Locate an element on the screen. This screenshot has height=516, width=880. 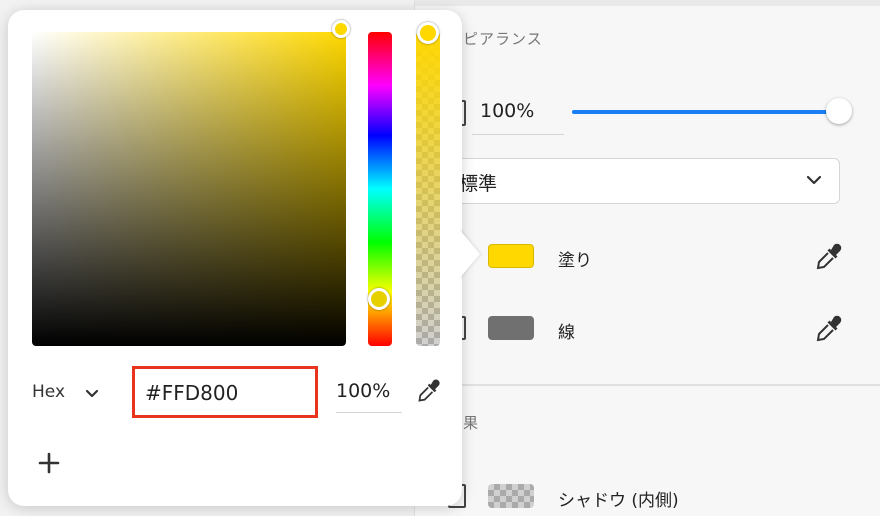
stroke-color-swatch is located at coordinates (511, 328).